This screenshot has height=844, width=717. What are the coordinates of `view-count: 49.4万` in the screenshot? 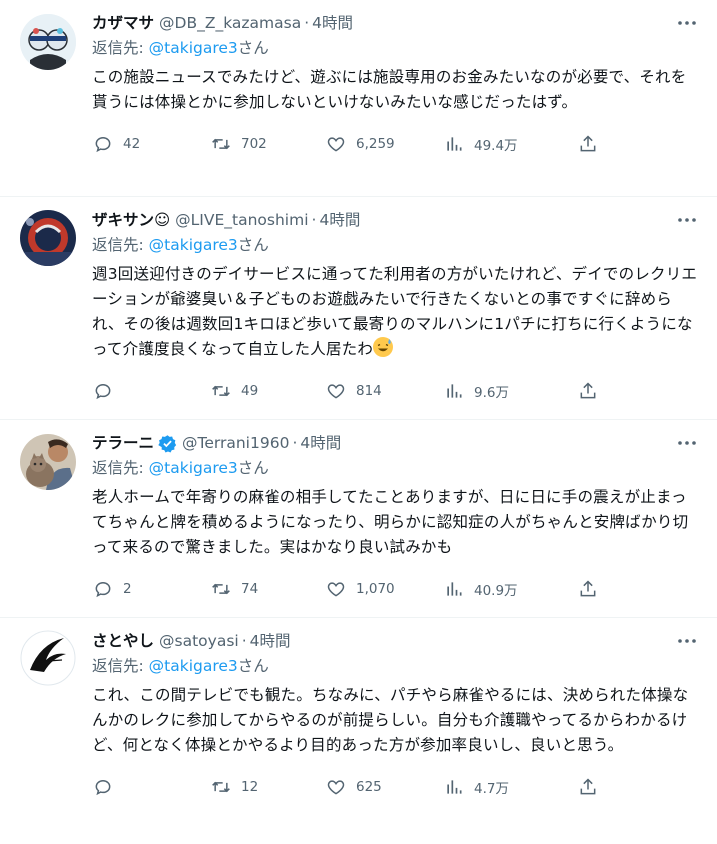 It's located at (496, 146).